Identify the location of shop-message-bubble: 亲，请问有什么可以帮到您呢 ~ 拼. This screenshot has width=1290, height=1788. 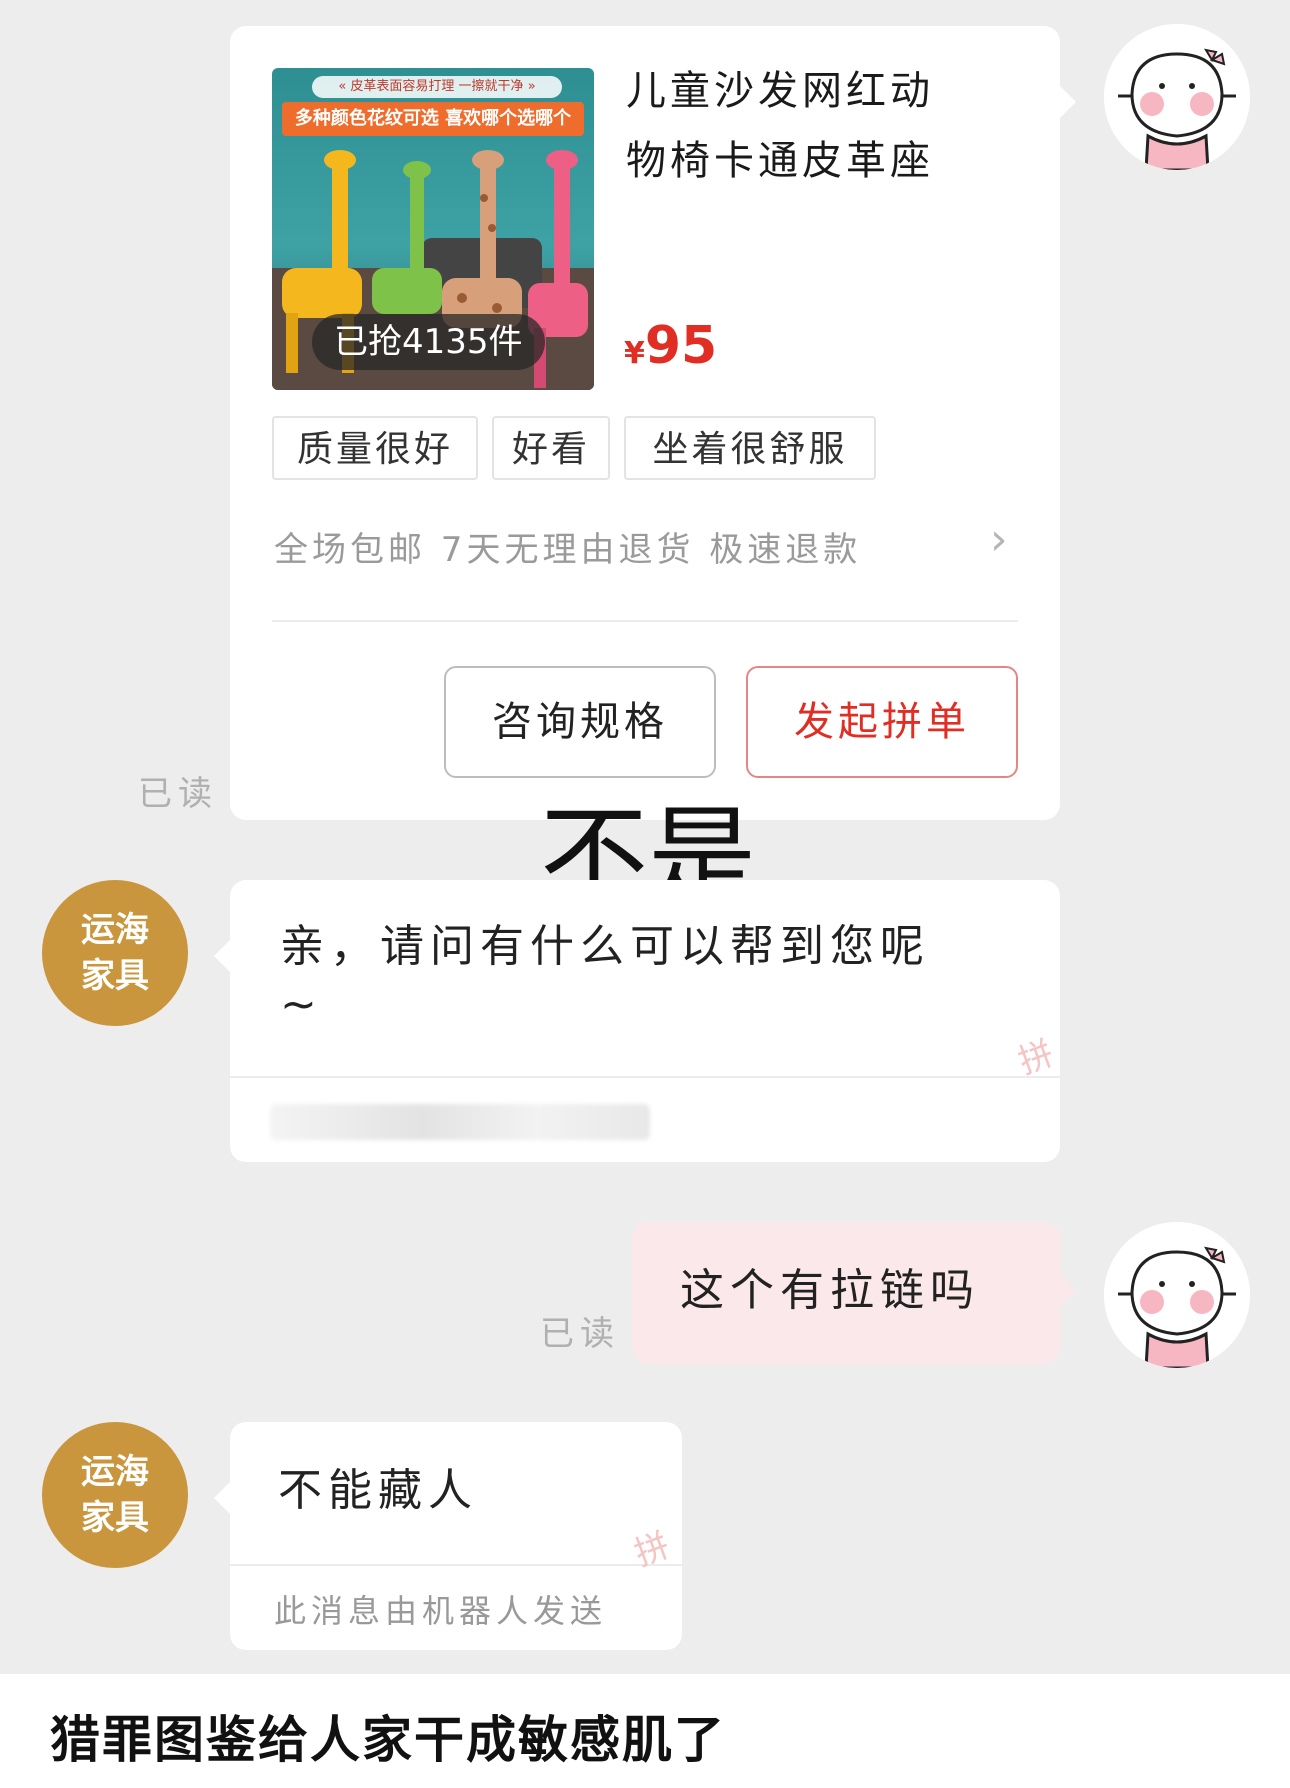
(637, 1021).